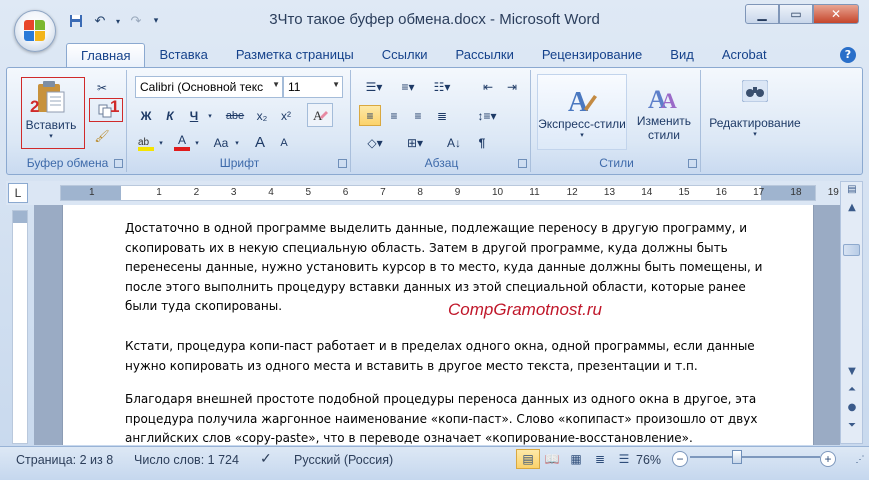 This screenshot has height=480, width=869. I want to click on ruler-number: 2, so click(196, 192).